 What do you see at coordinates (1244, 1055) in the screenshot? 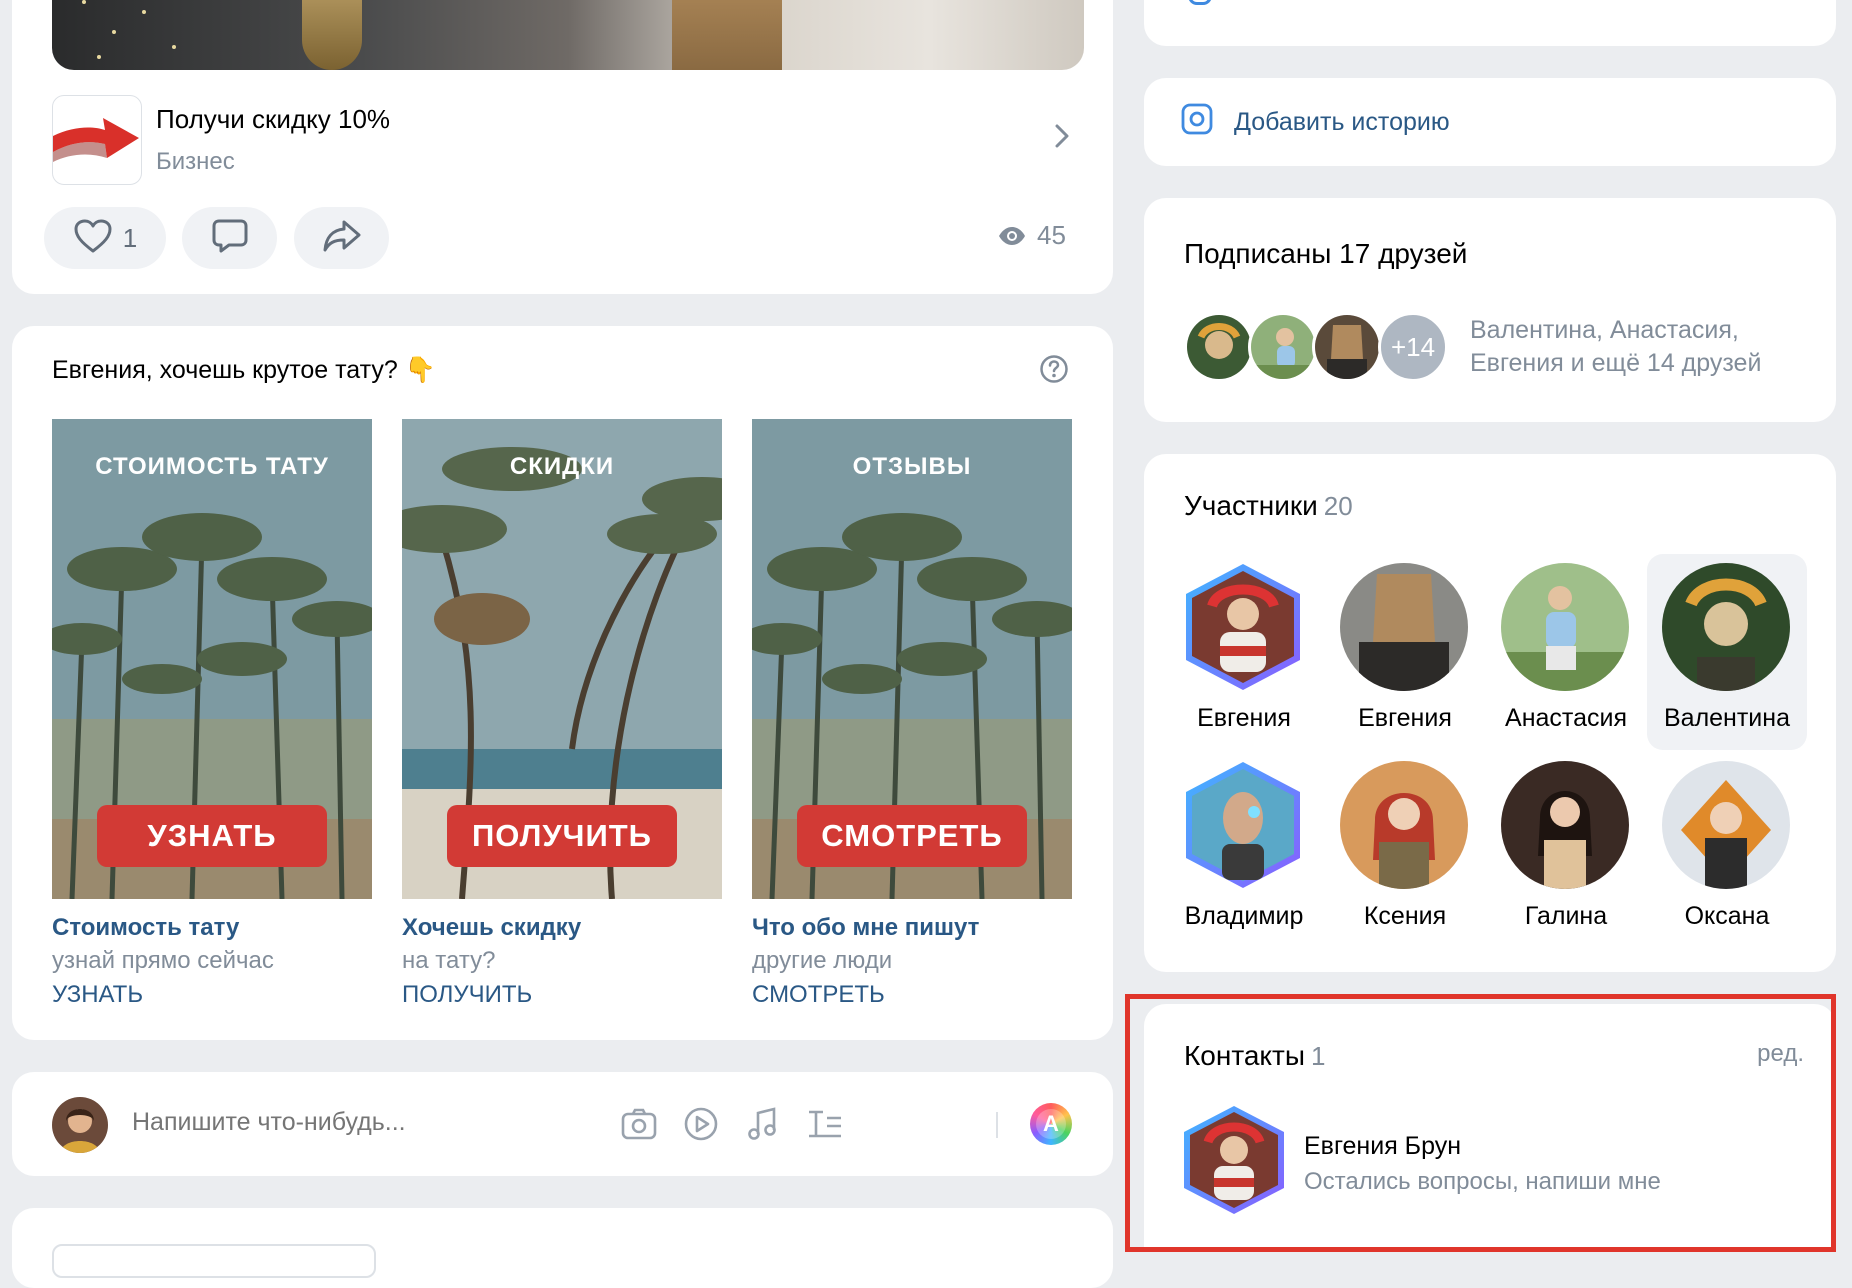
I see `contacts-title-label: Контакты` at bounding box center [1244, 1055].